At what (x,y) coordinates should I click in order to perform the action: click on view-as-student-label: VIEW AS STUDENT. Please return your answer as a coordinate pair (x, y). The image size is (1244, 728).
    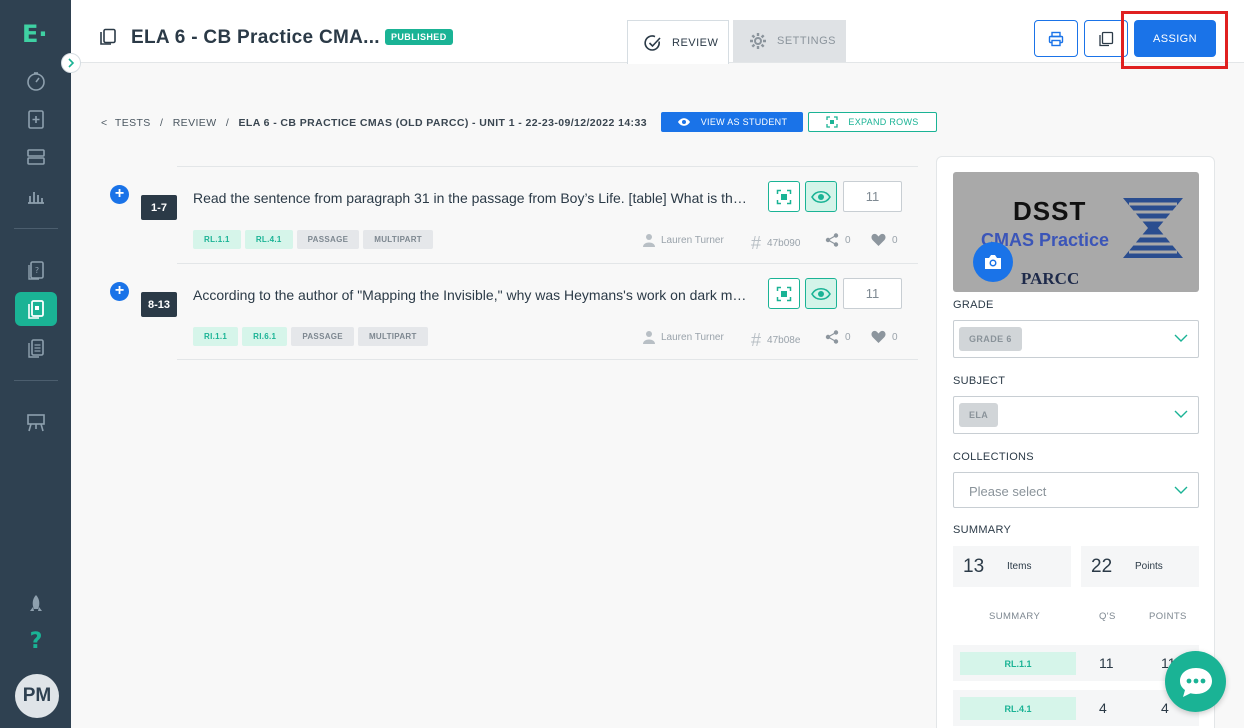
    Looking at the image, I should click on (744, 122).